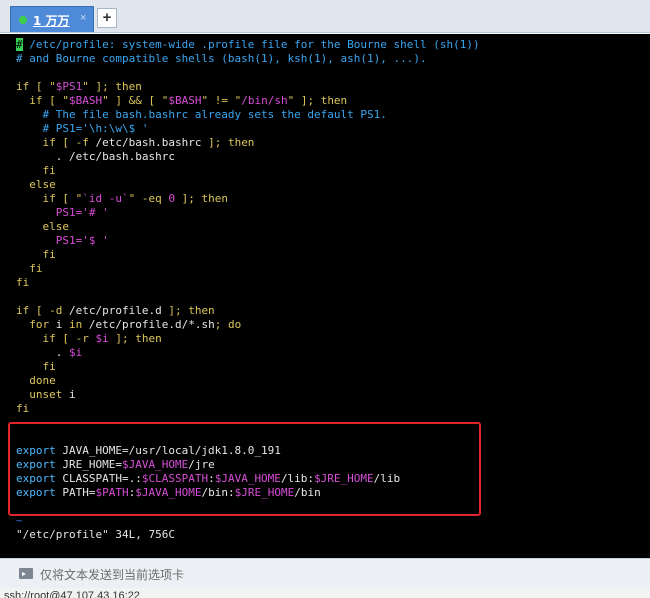 The image size is (650, 598). What do you see at coordinates (75, 324) in the screenshot?
I see `terminal-text-segment: in` at bounding box center [75, 324].